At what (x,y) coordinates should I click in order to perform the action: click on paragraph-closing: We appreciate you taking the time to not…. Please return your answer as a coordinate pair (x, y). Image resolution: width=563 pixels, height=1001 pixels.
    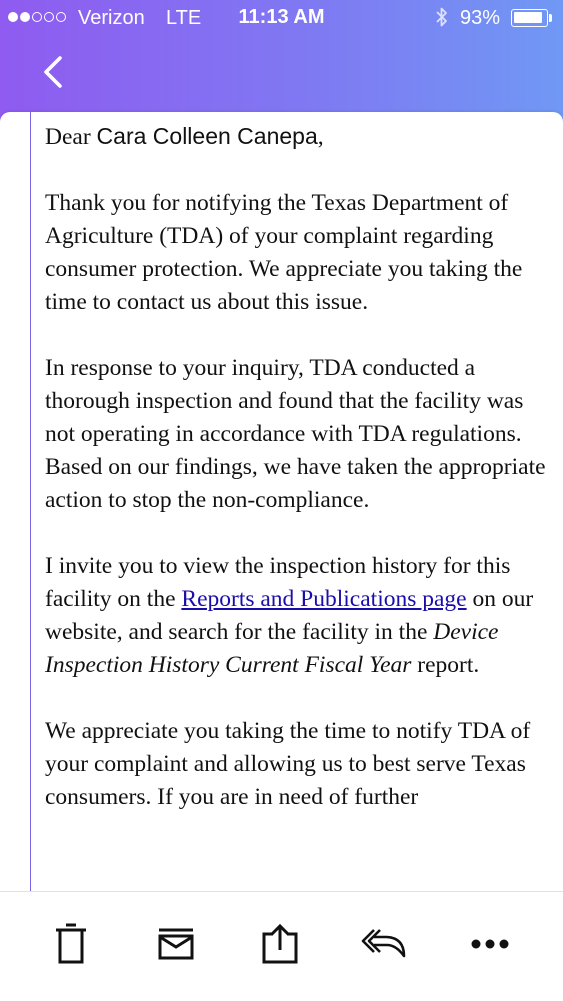
    Looking at the image, I should click on (288, 764).